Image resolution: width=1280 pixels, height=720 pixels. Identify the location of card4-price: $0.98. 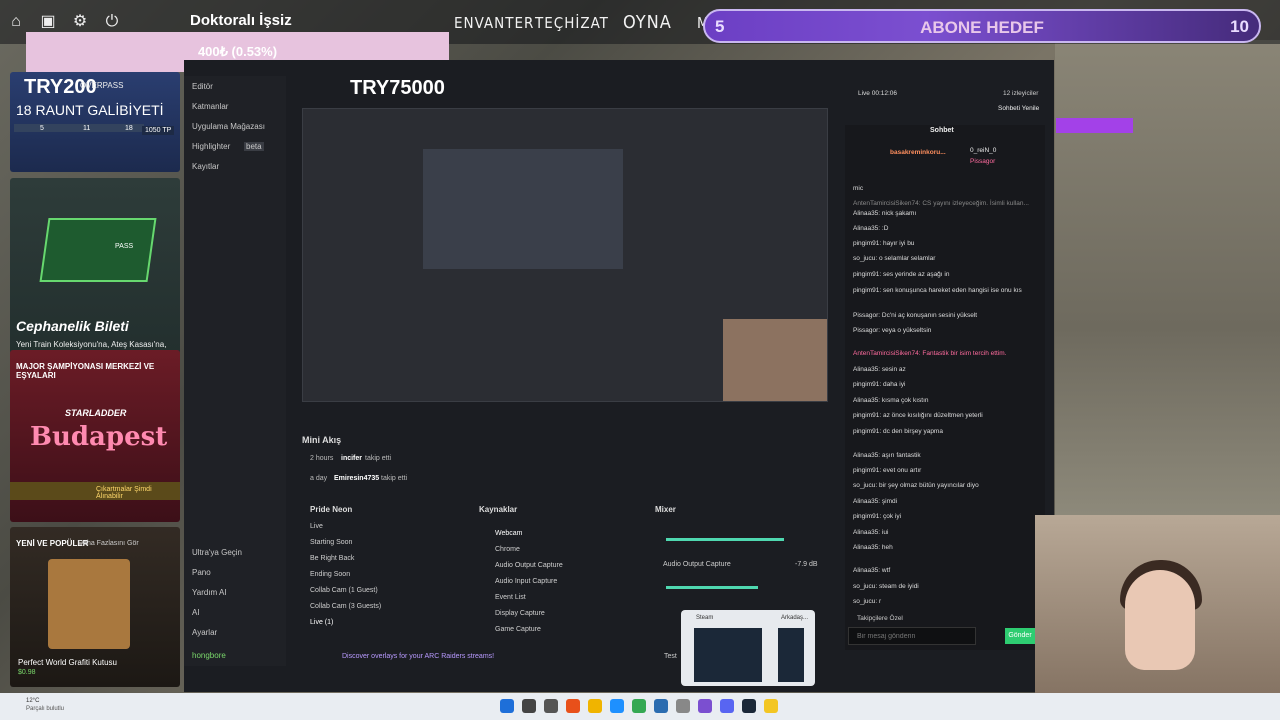
(27, 672).